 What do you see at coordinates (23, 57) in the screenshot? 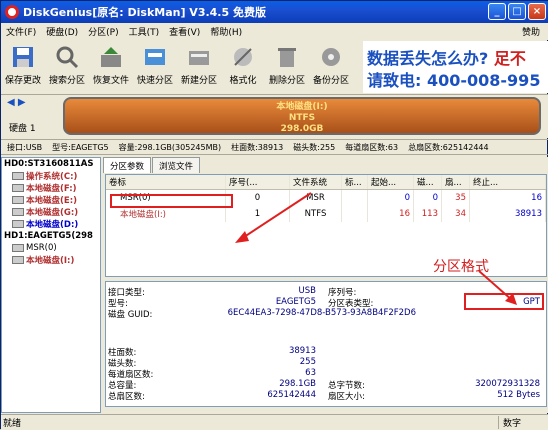
I see `save-icon` at bounding box center [23, 57].